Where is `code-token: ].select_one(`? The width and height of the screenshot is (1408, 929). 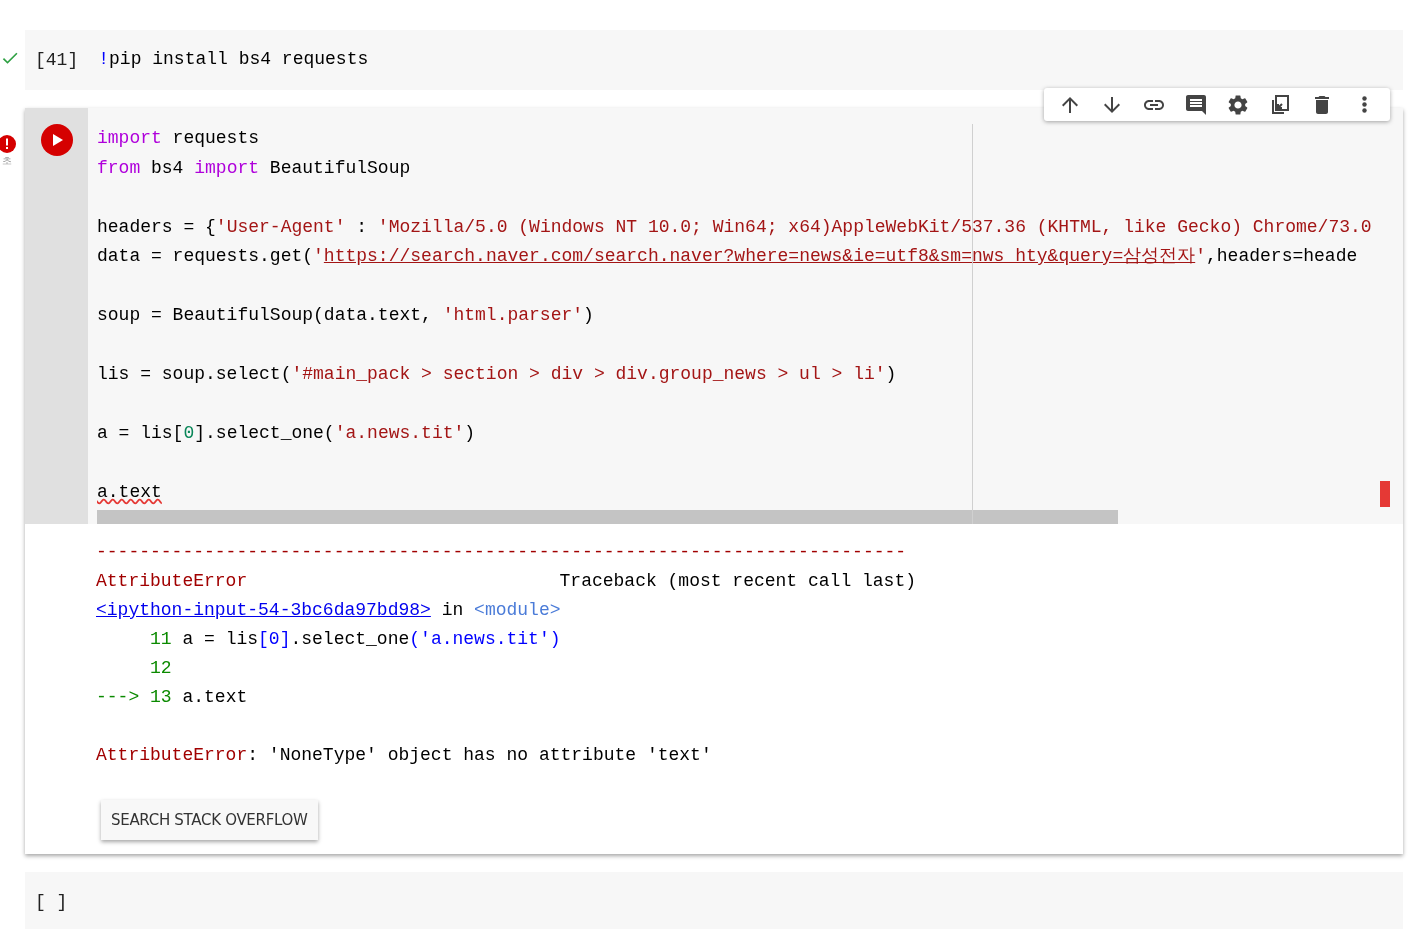 code-token: ].select_one( is located at coordinates (264, 433).